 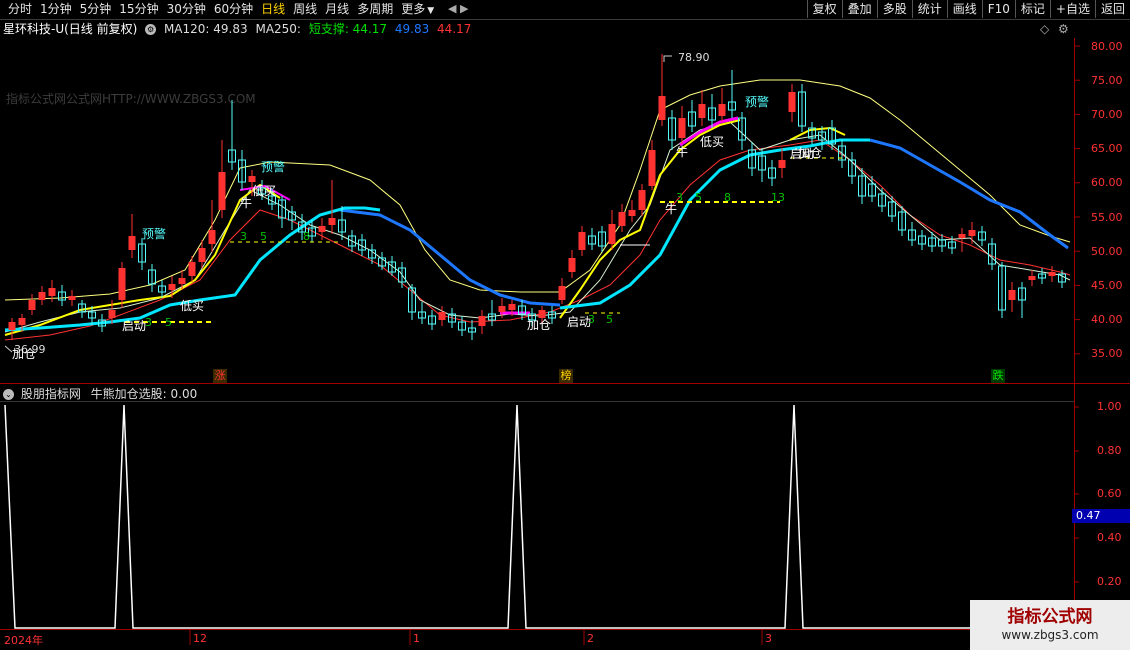 What do you see at coordinates (1050, 617) in the screenshot?
I see `logo-line1: 指标公式网` at bounding box center [1050, 617].